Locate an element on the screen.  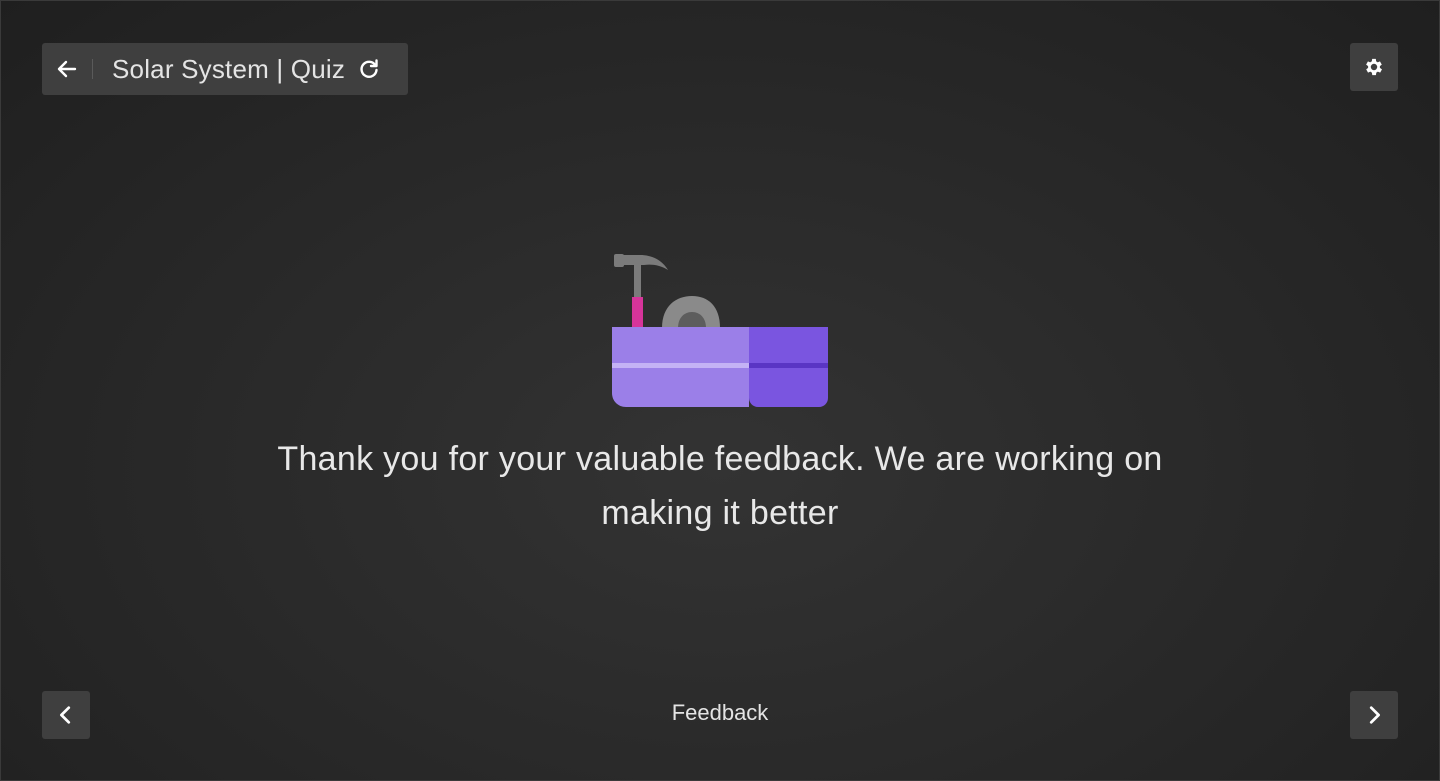
back-button is located at coordinates (67, 69).